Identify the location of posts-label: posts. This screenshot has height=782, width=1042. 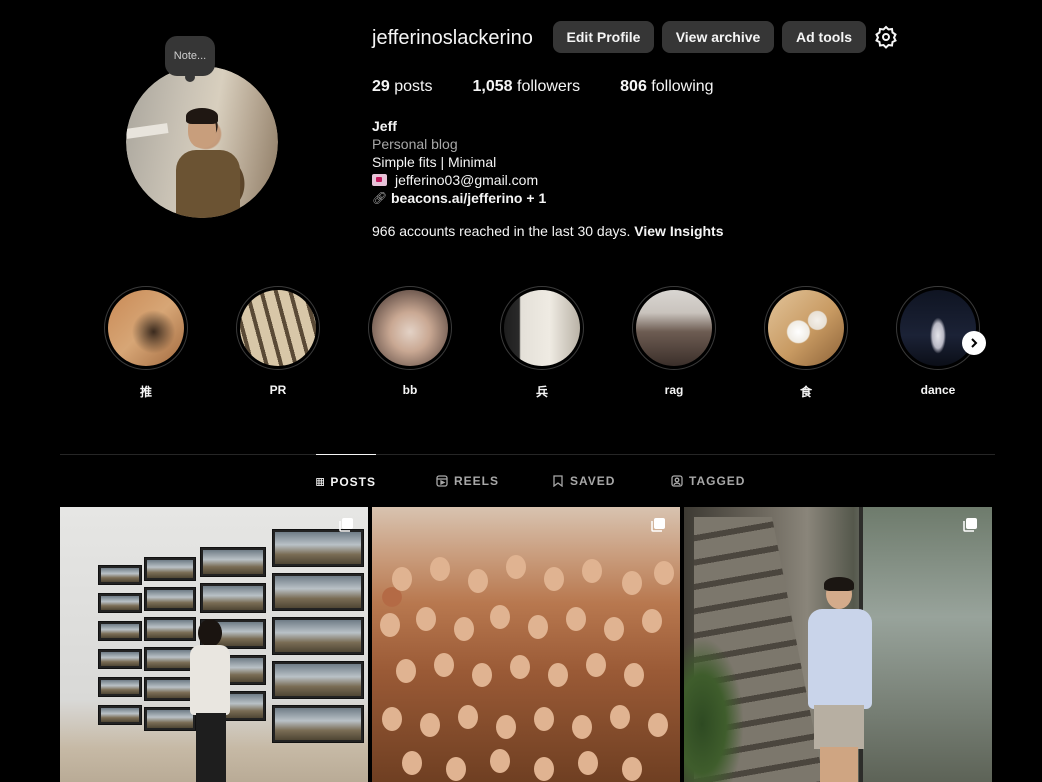
(413, 86).